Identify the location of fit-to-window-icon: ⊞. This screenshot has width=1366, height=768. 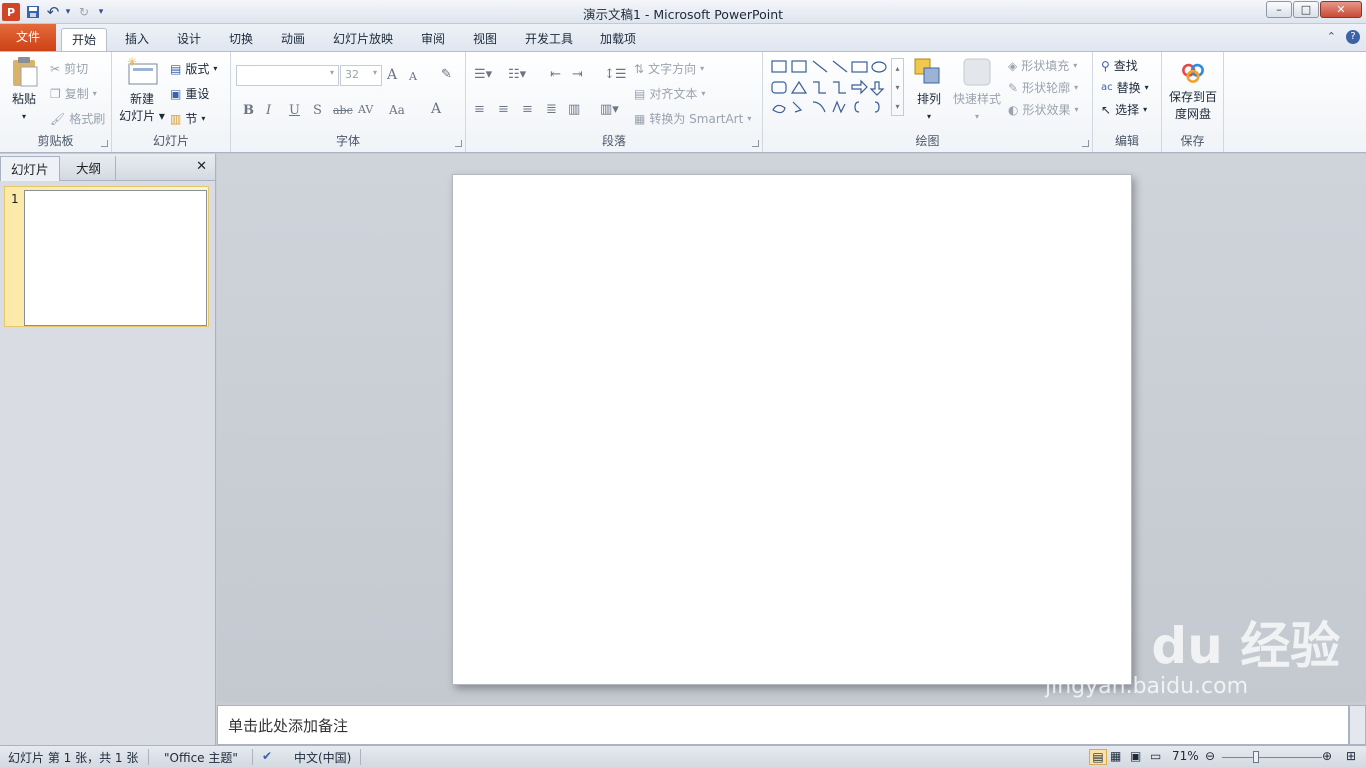
(1351, 756).